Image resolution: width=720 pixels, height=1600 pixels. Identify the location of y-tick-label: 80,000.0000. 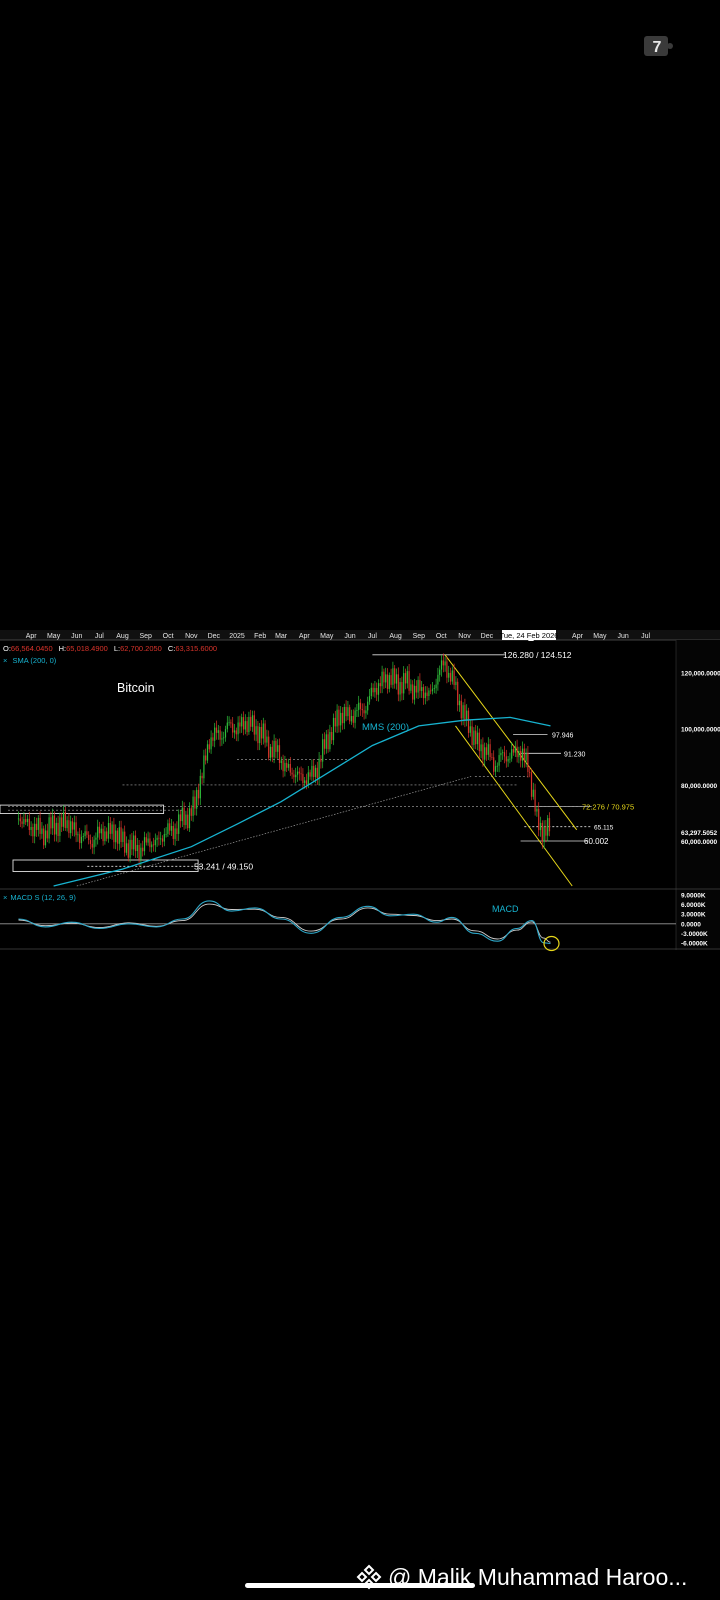
(699, 786).